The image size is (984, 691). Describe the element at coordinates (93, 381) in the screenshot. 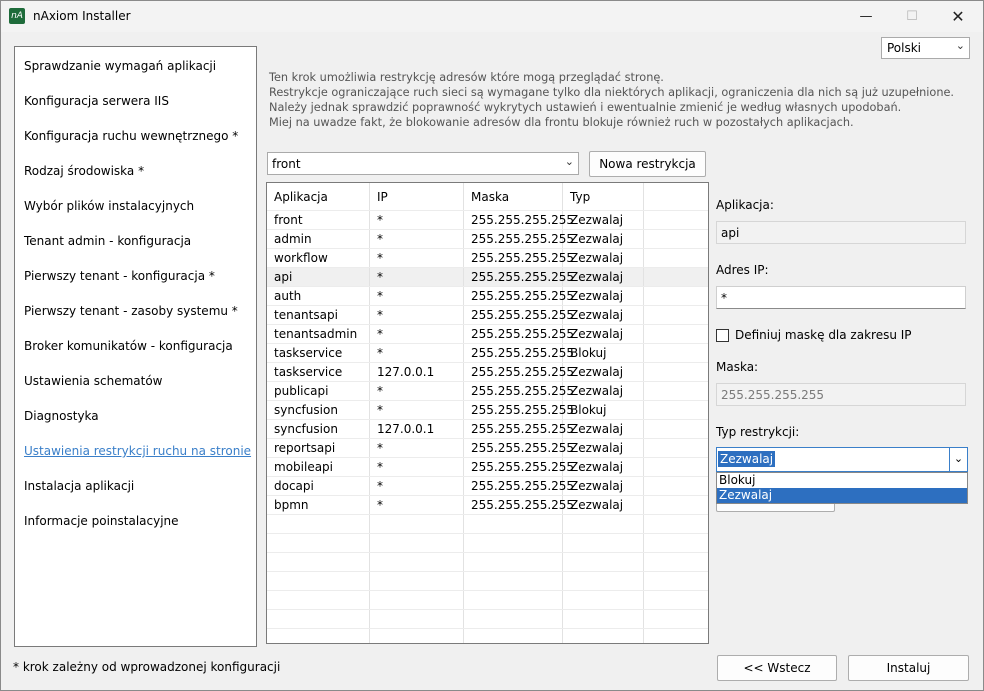

I see `step-item: Ustawienia schematów` at that location.